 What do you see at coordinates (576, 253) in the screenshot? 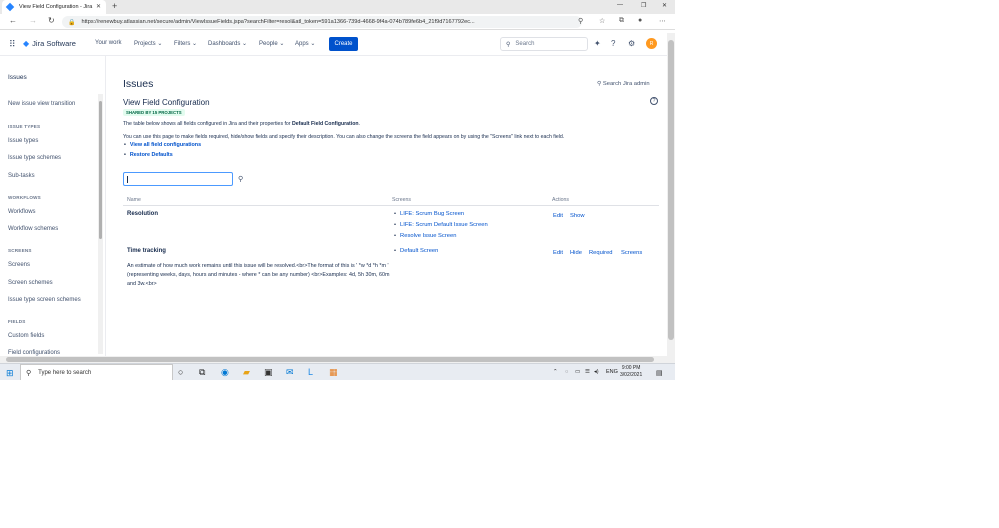
I see `hide-time-tracking-link: Hide` at bounding box center [576, 253].